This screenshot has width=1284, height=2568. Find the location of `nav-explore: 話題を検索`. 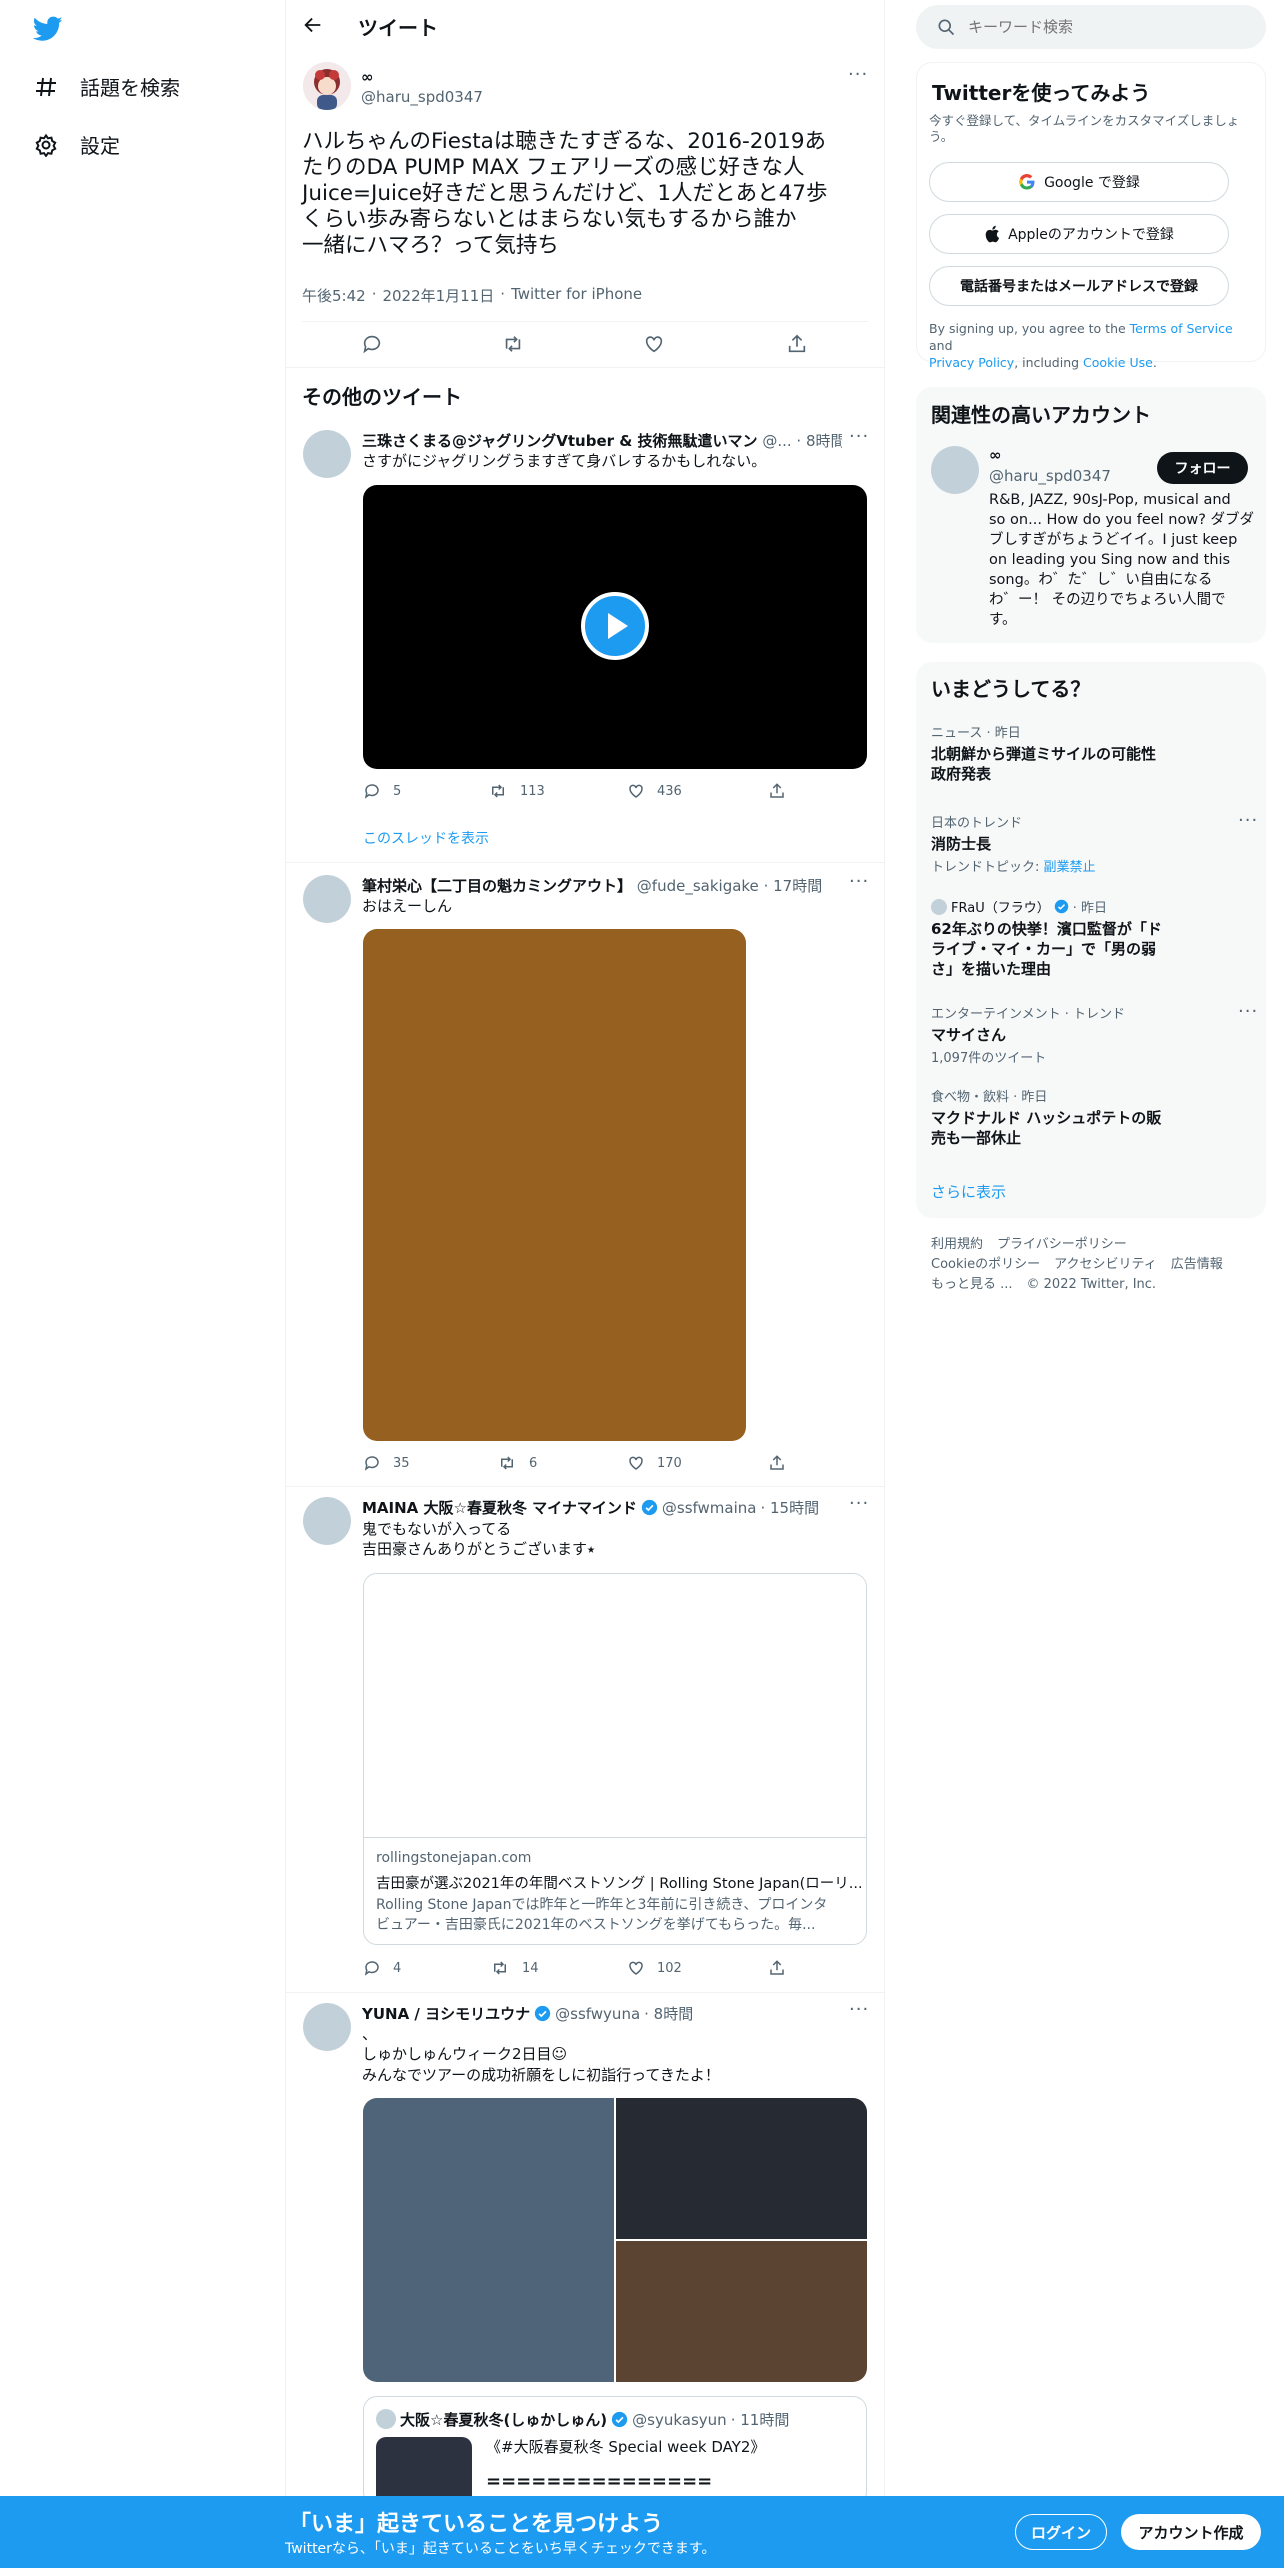

nav-explore: 話題を検索 is located at coordinates (107, 86).